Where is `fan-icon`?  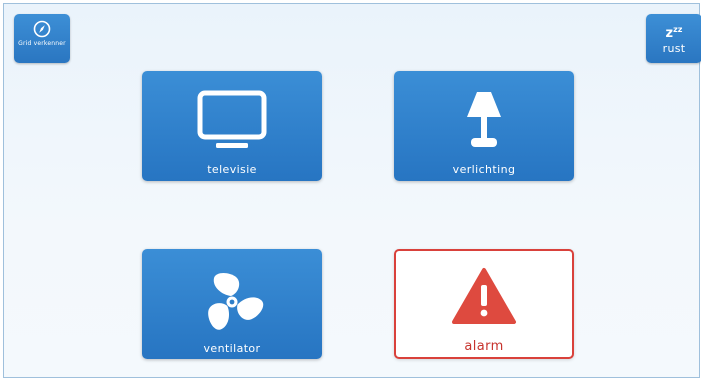 fan-icon is located at coordinates (236, 301).